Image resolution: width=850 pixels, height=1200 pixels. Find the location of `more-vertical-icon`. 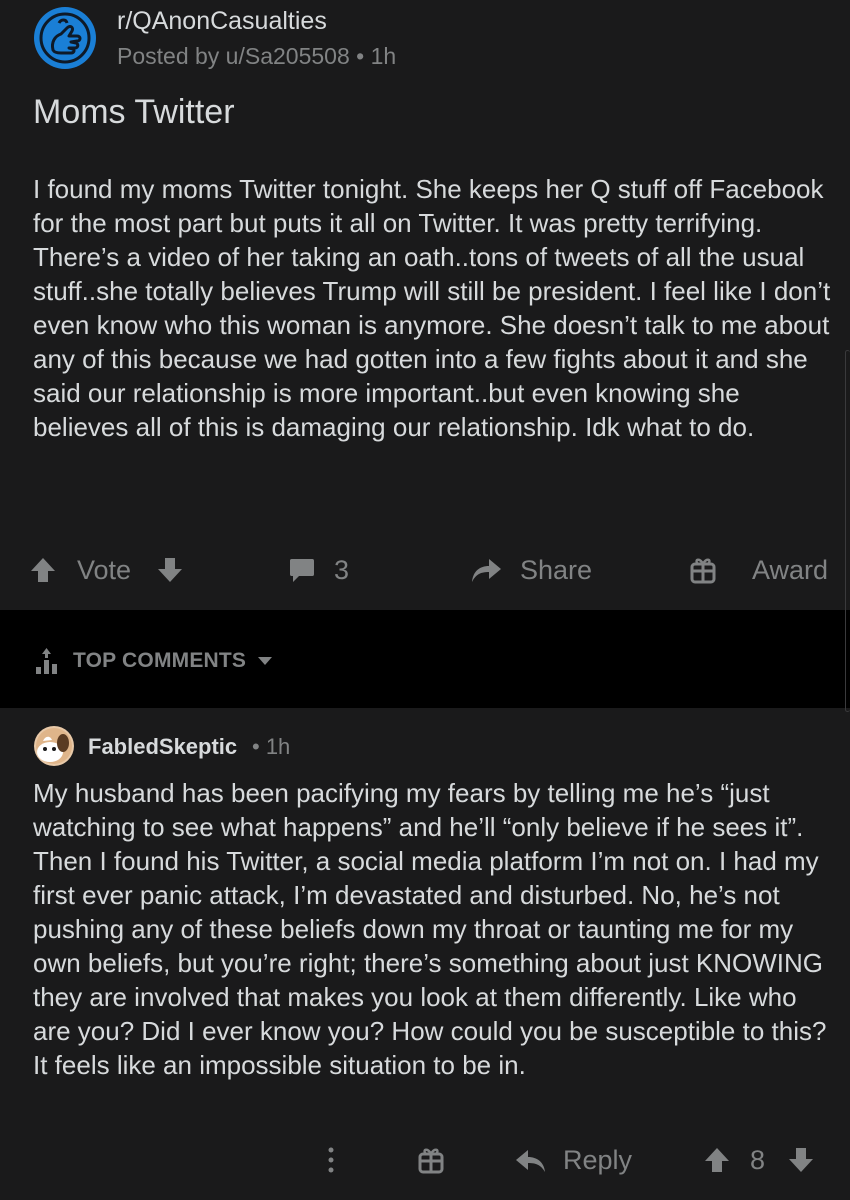

more-vertical-icon is located at coordinates (331, 1160).